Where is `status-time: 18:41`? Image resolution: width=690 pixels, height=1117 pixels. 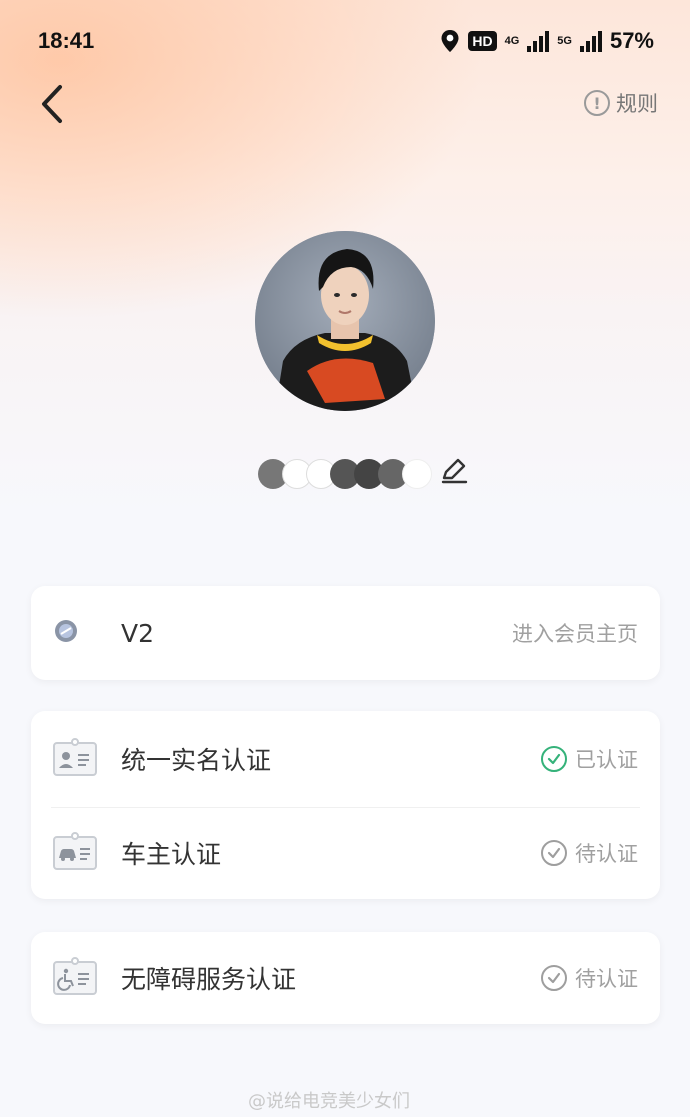 status-time: 18:41 is located at coordinates (66, 40).